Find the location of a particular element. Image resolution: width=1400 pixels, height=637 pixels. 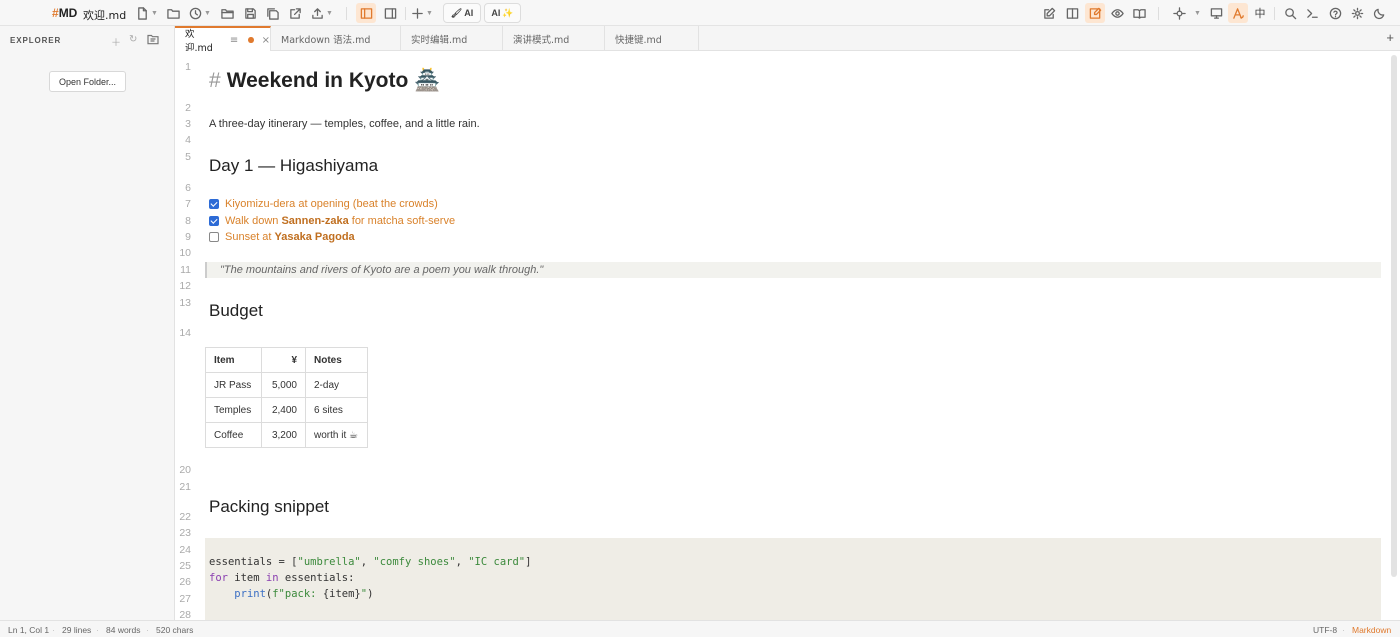

toolbar-divider is located at coordinates (346, 13).